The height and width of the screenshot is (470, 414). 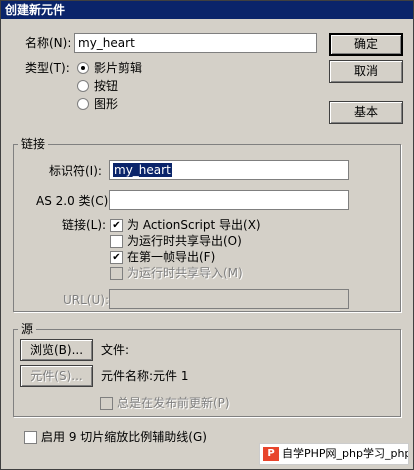 I want to click on type-option-button-label: 按钮, so click(x=106, y=86).